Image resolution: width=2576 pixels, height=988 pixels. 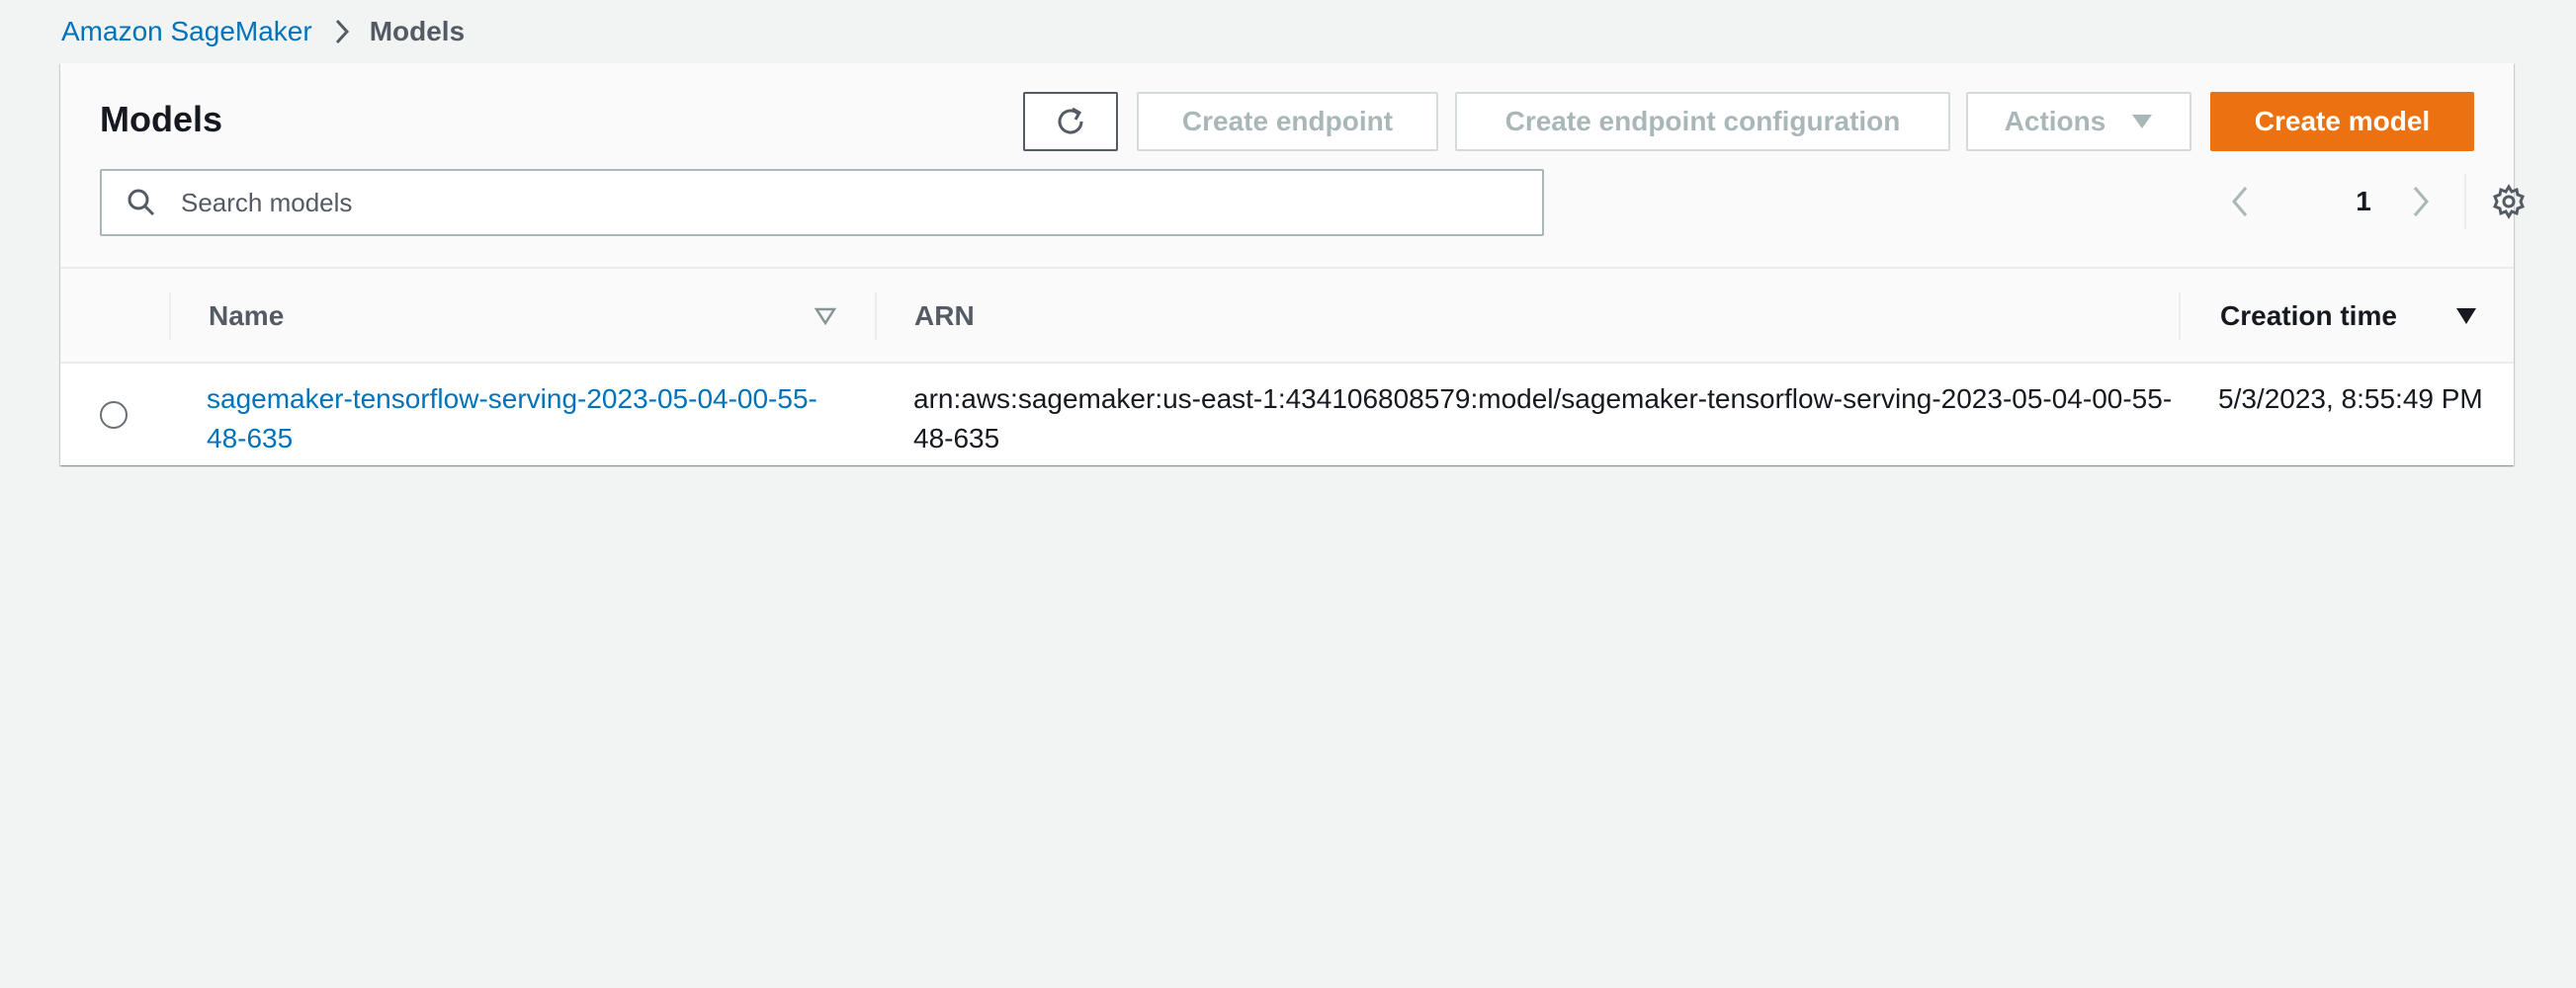 What do you see at coordinates (114, 415) in the screenshot?
I see `row-select-radio` at bounding box center [114, 415].